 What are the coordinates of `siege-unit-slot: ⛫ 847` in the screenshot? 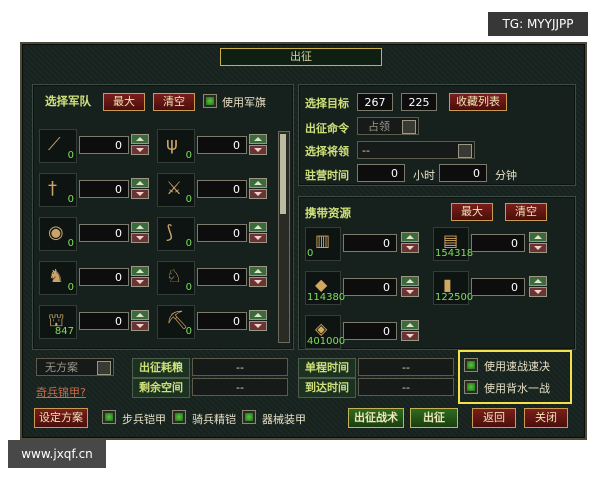 It's located at (58, 322).